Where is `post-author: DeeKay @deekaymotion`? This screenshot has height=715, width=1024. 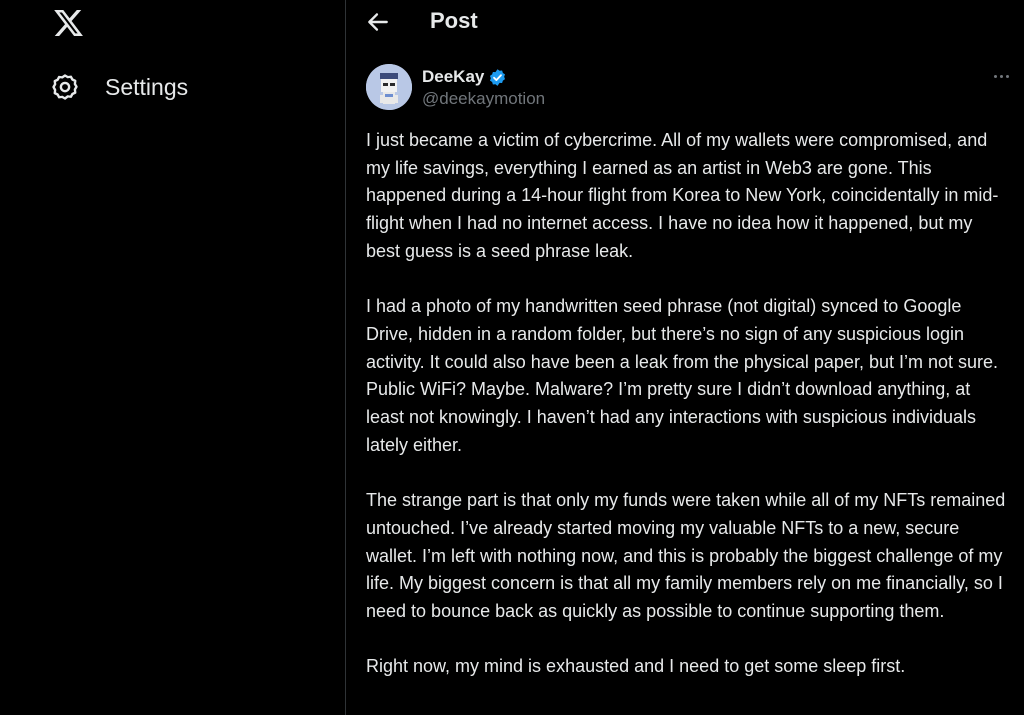 post-author: DeeKay @deekaymotion is located at coordinates (455, 87).